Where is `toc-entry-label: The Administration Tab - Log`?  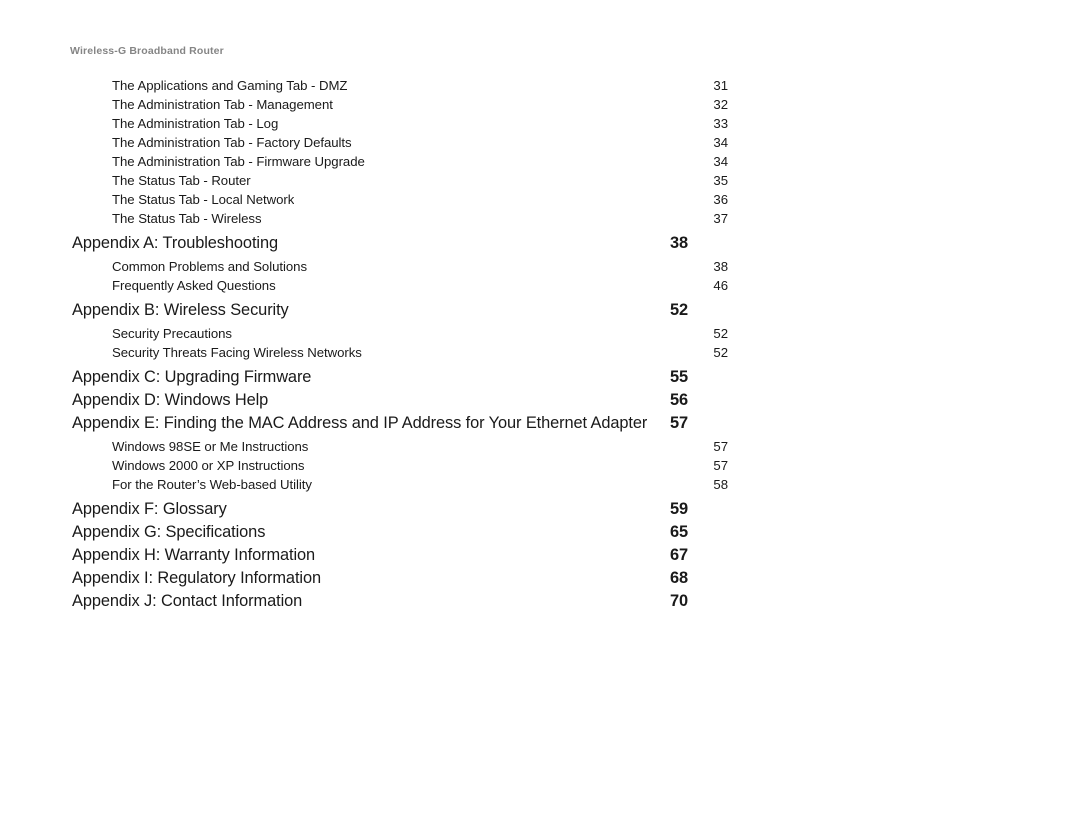 toc-entry-label: The Administration Tab - Log is located at coordinates (195, 123).